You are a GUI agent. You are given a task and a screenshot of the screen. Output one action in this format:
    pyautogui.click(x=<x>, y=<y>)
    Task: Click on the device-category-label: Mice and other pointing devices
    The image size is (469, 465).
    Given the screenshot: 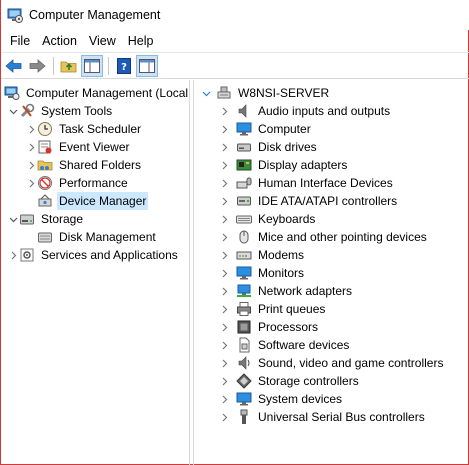 What is the action you would take?
    pyautogui.click(x=342, y=237)
    